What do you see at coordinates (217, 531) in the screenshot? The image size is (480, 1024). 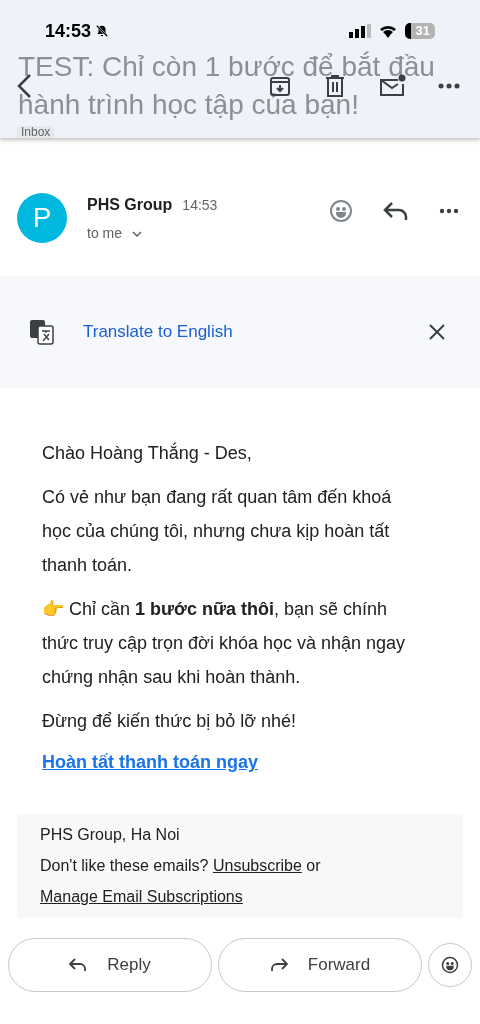 I see `body-paragraph: Có vẻ như bạn đang rất quan tâm đến khoá học của chúng tôi, nhưng chưa kịp hoàn tất thanh toán.` at bounding box center [217, 531].